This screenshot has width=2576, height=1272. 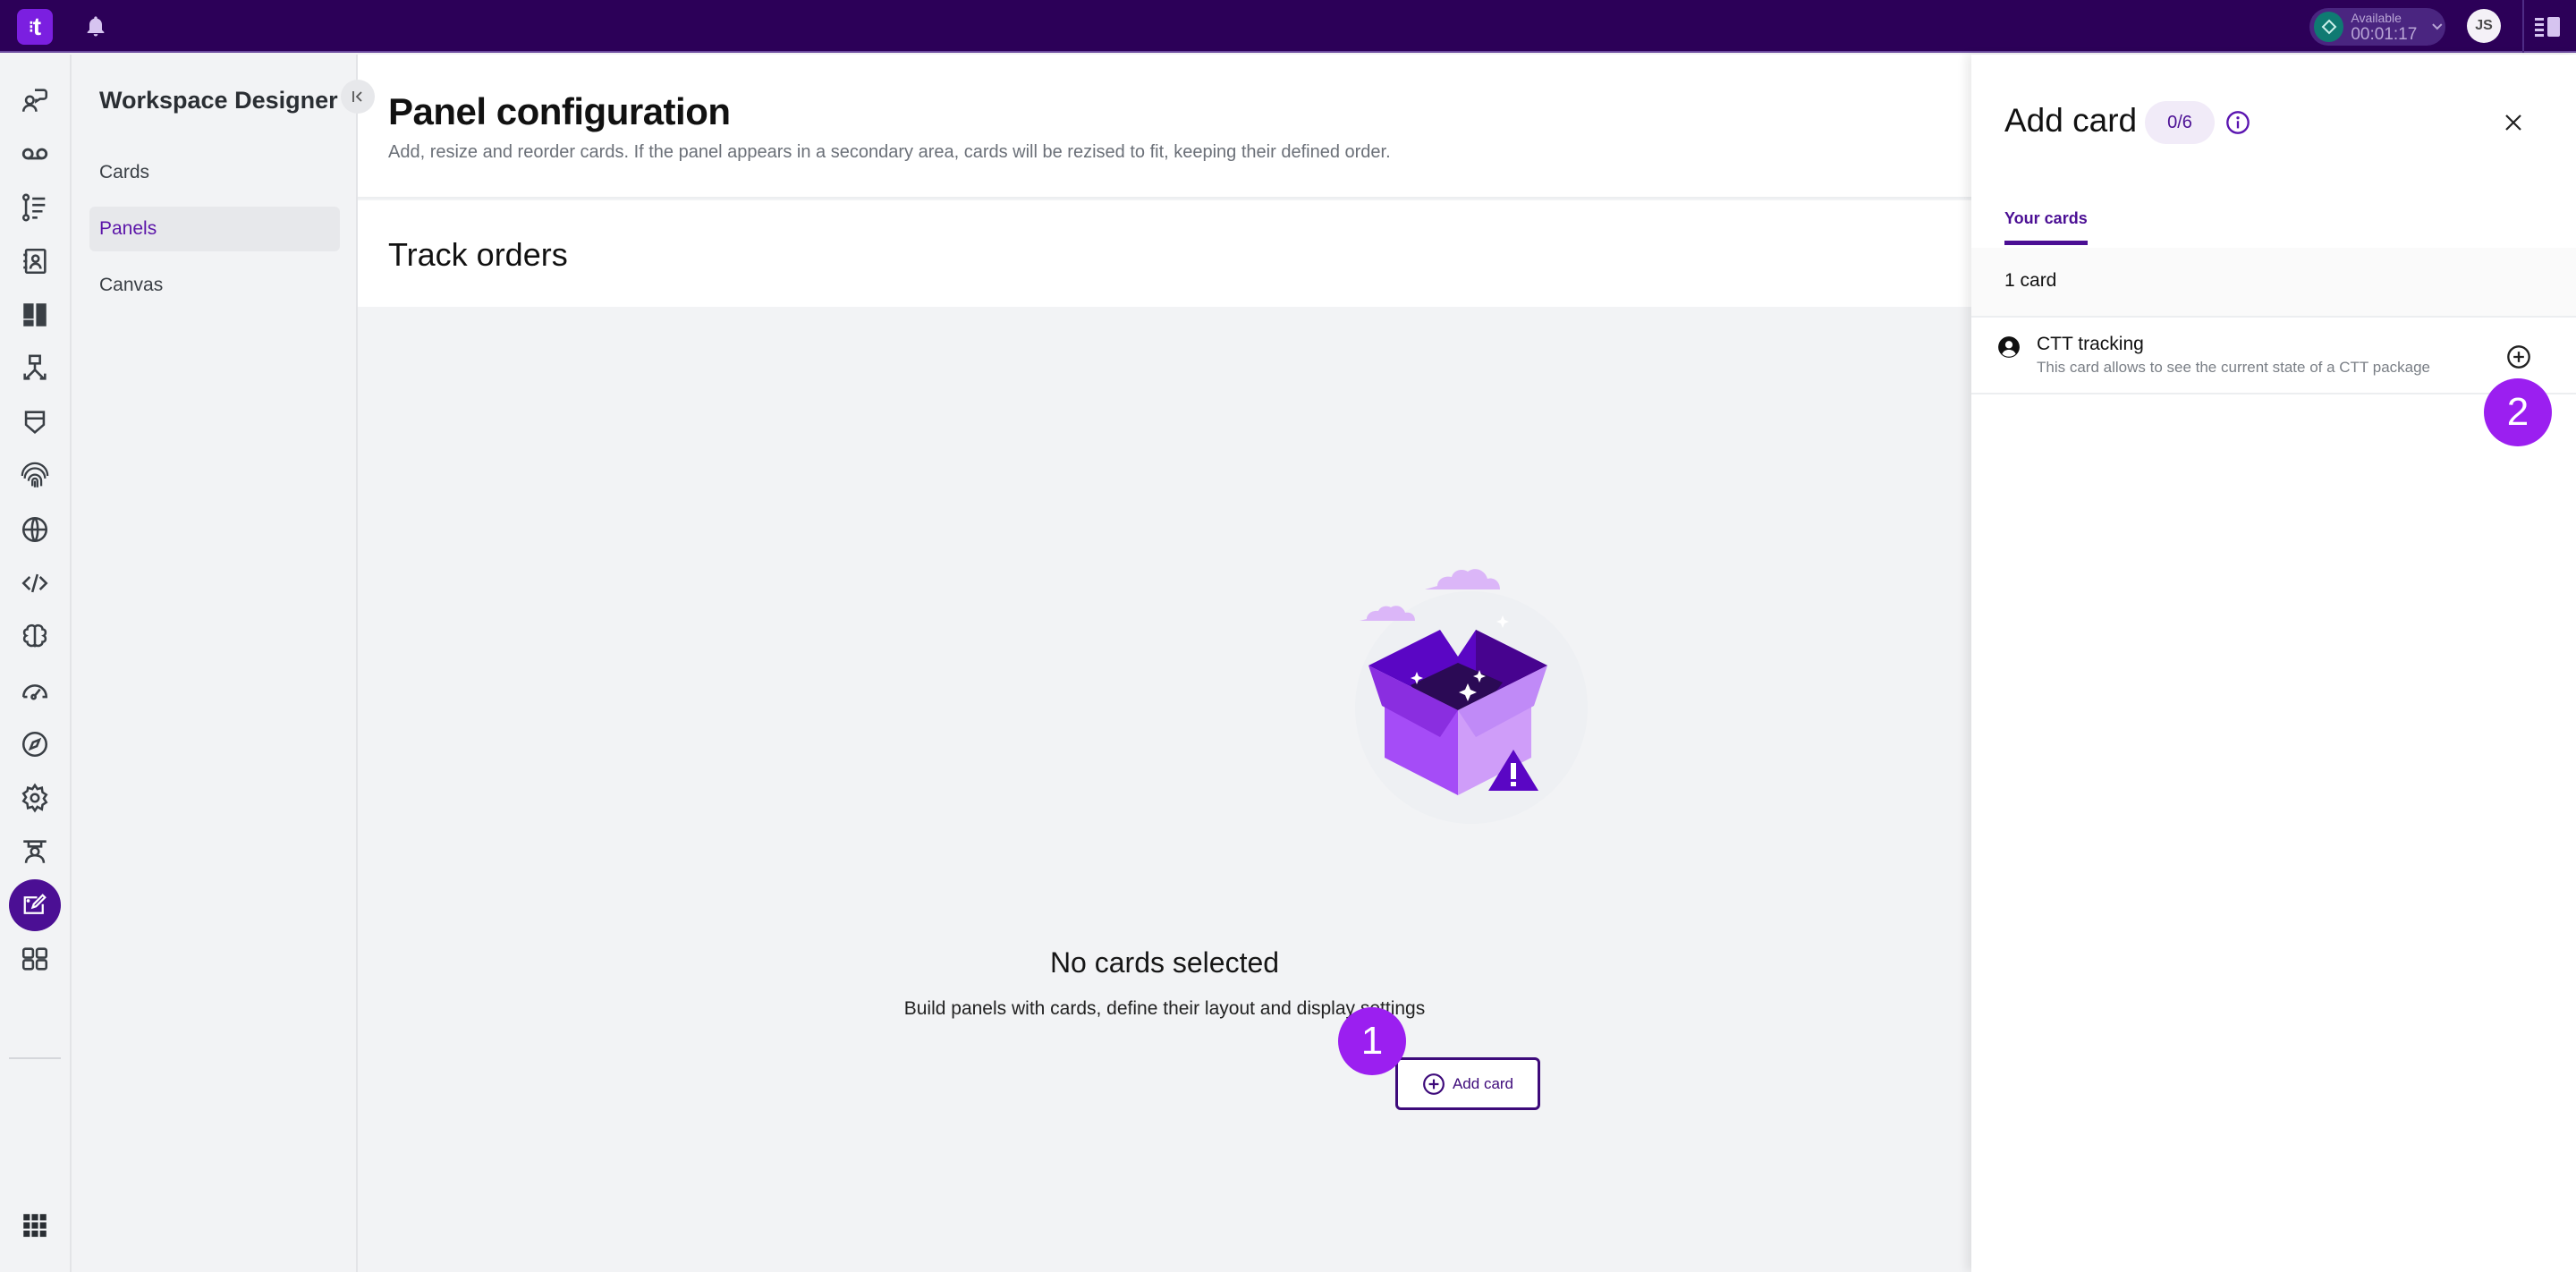 What do you see at coordinates (35, 637) in the screenshot?
I see `brain-icon` at bounding box center [35, 637].